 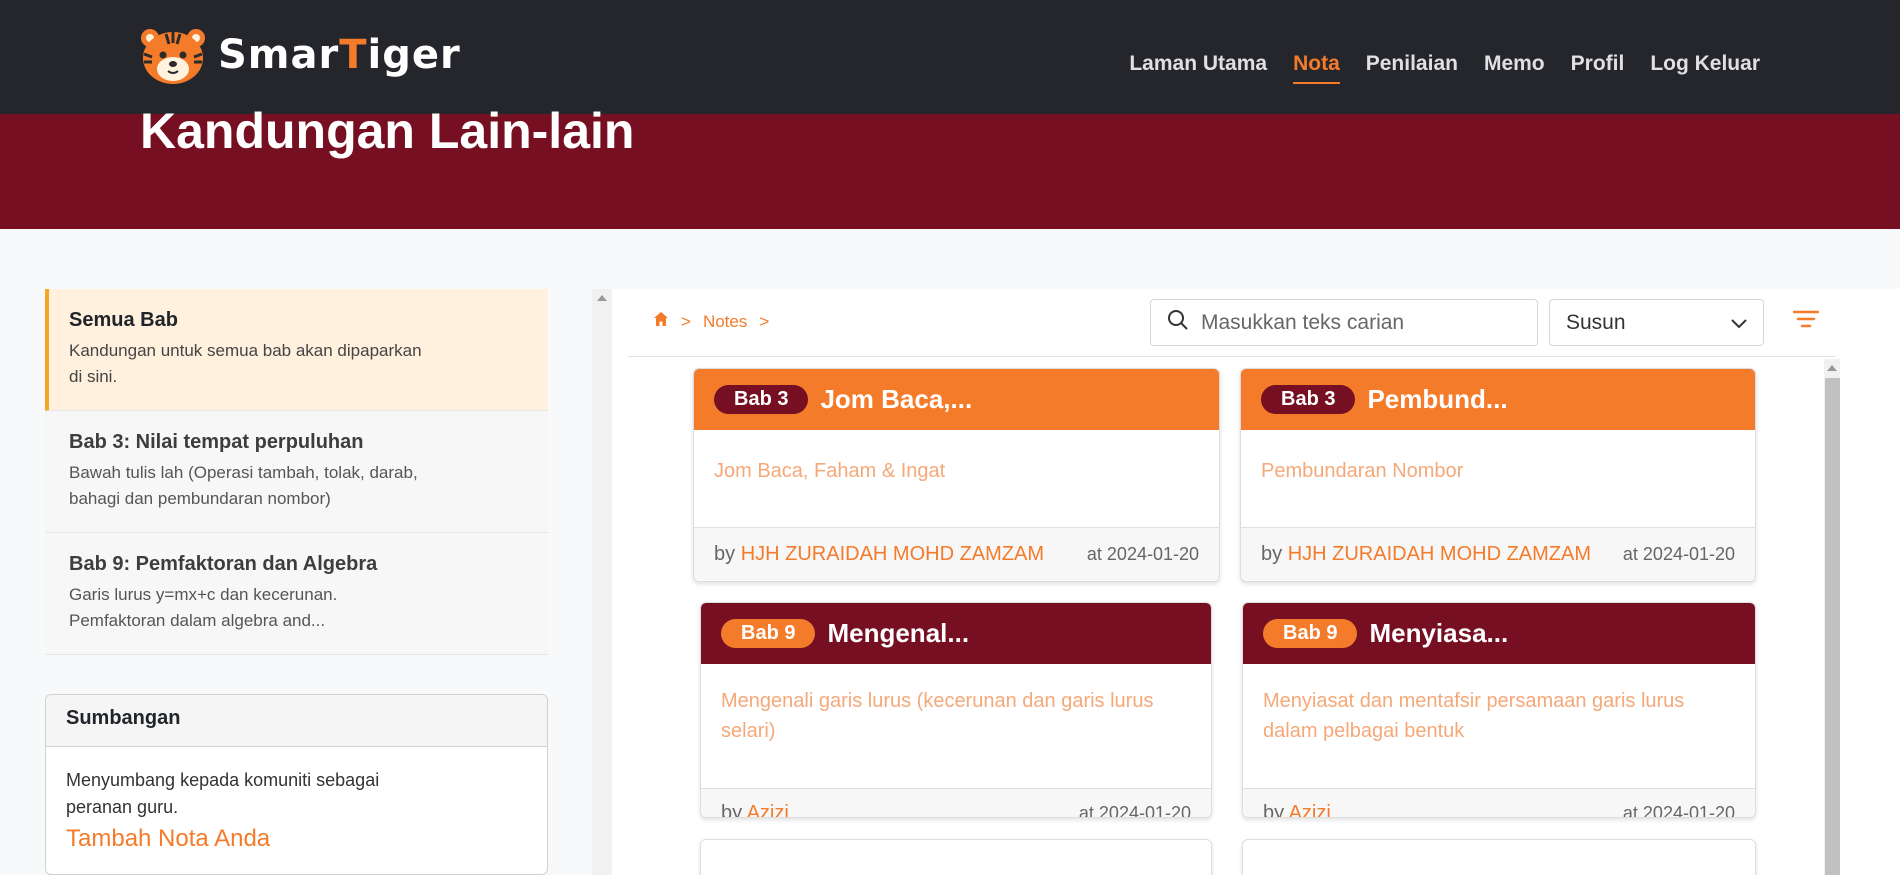 What do you see at coordinates (216, 442) in the screenshot?
I see `chapter-title: Bab 3: Nilai tempat perpuluhan` at bounding box center [216, 442].